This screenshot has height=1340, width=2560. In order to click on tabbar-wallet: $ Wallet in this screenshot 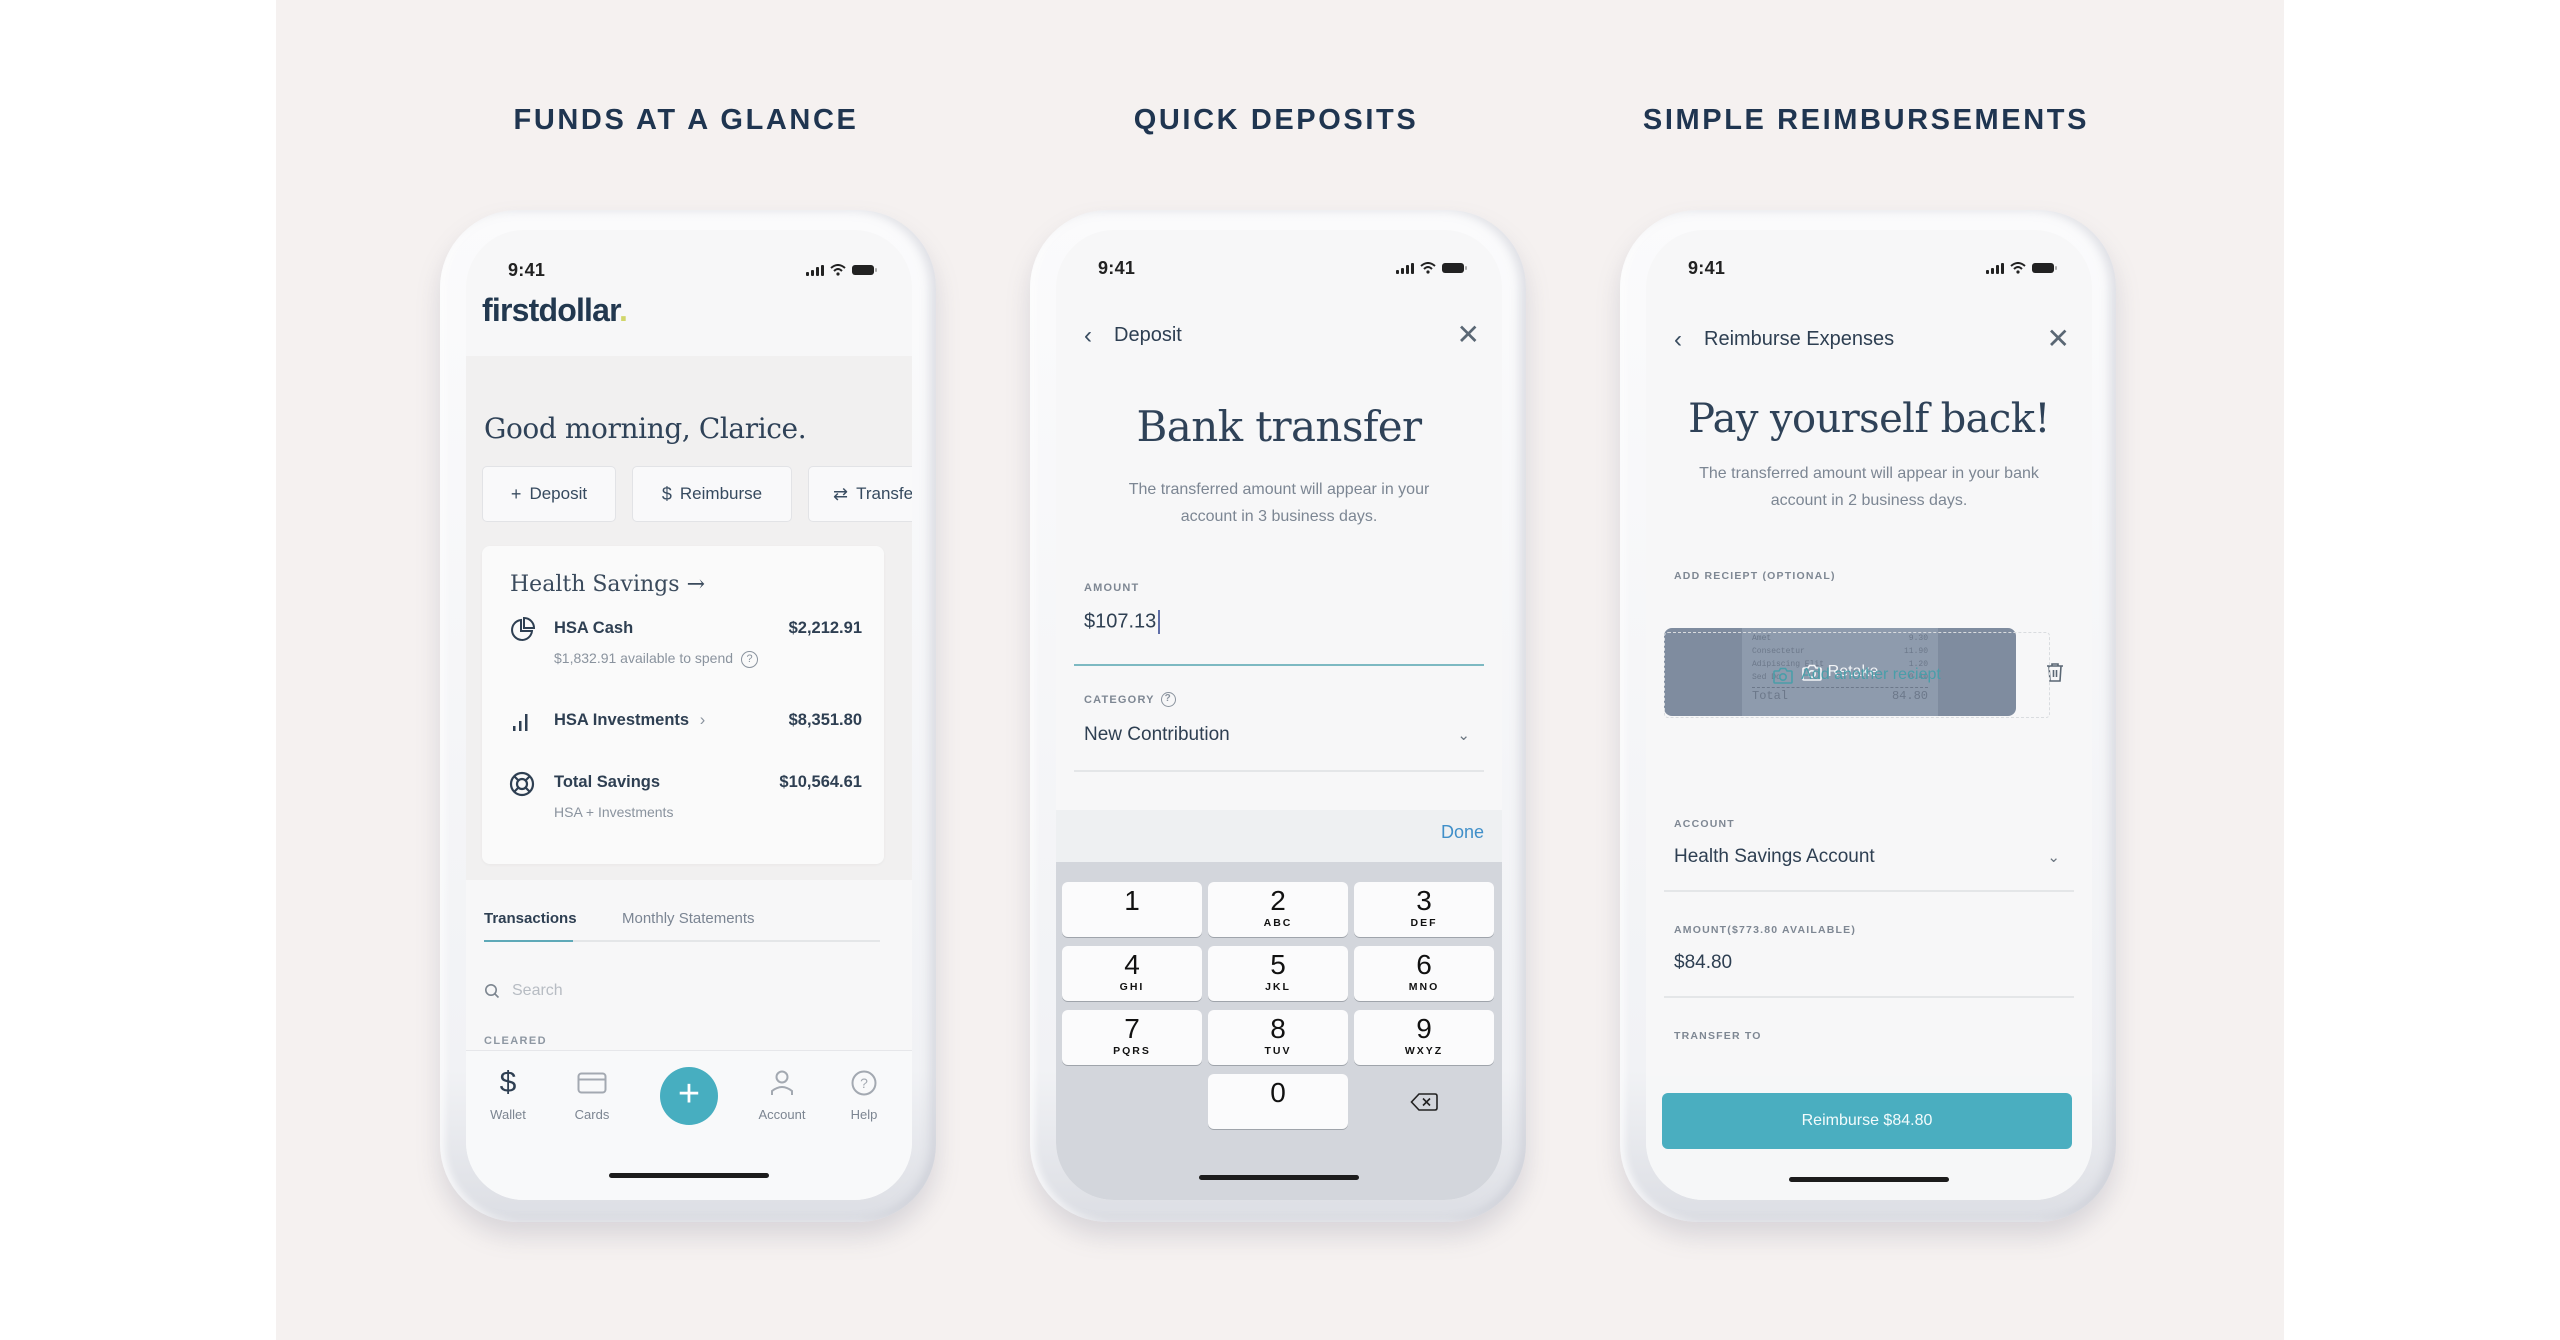, I will do `click(508, 1092)`.